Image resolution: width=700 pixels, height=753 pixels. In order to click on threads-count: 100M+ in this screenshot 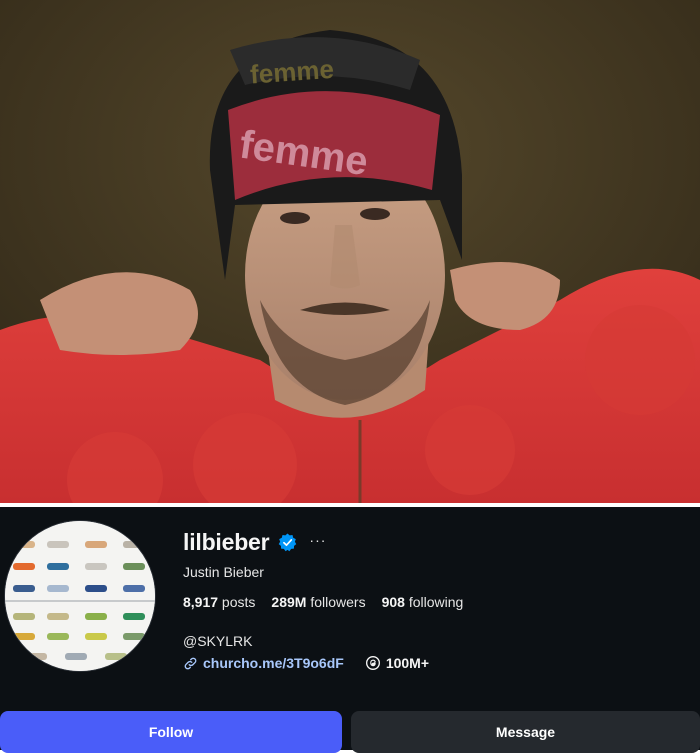, I will do `click(407, 663)`.